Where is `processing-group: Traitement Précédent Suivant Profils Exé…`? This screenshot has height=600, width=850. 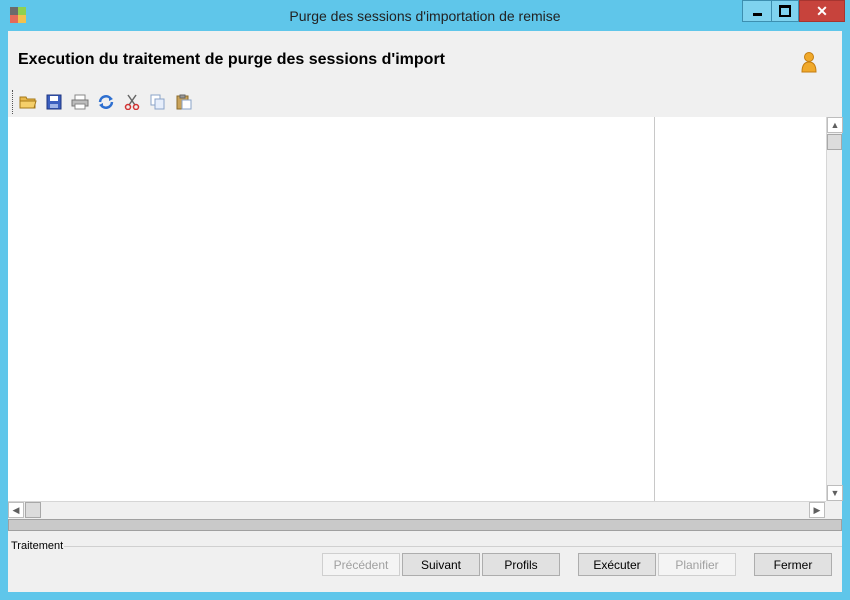 processing-group: Traitement Précédent Suivant Profils Exé… is located at coordinates (425, 565).